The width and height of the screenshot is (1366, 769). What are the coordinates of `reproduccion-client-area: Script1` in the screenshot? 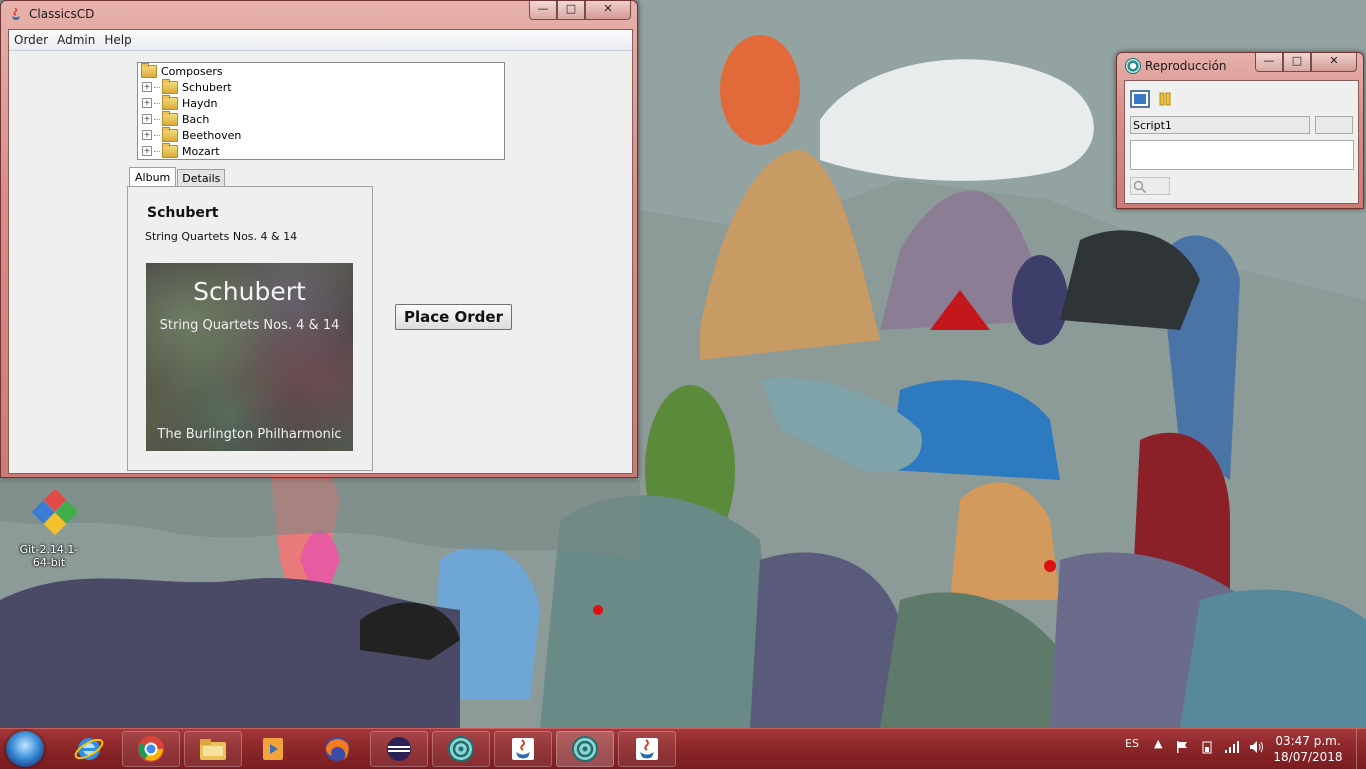 It's located at (1241, 142).